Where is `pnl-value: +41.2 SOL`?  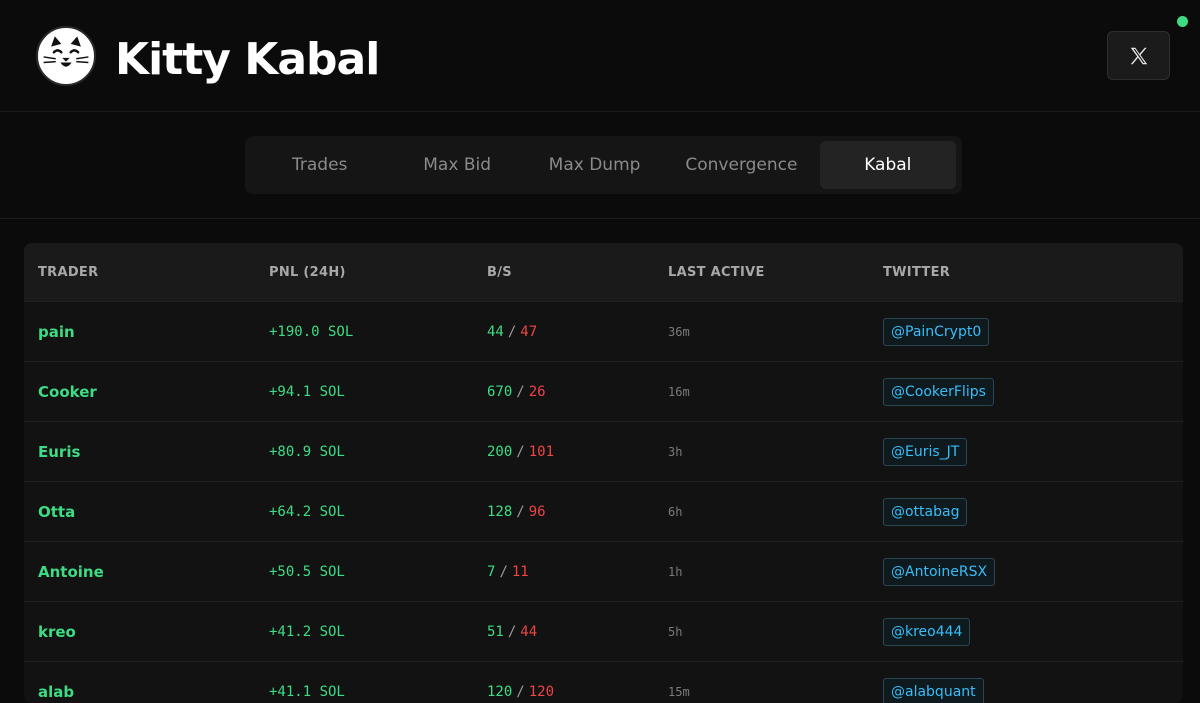 pnl-value: +41.2 SOL is located at coordinates (378, 632).